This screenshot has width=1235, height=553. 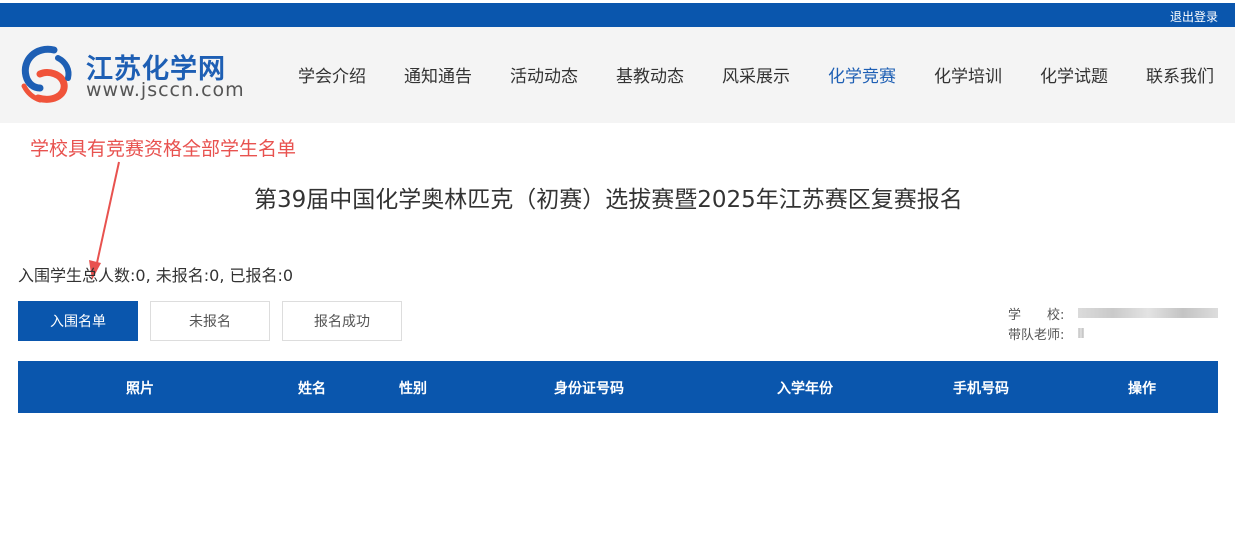 I want to click on page-title-text: 第39届中国化学奥林匹克（初赛）选拔赛暨2025年江苏赛区复赛报名, so click(x=608, y=200).